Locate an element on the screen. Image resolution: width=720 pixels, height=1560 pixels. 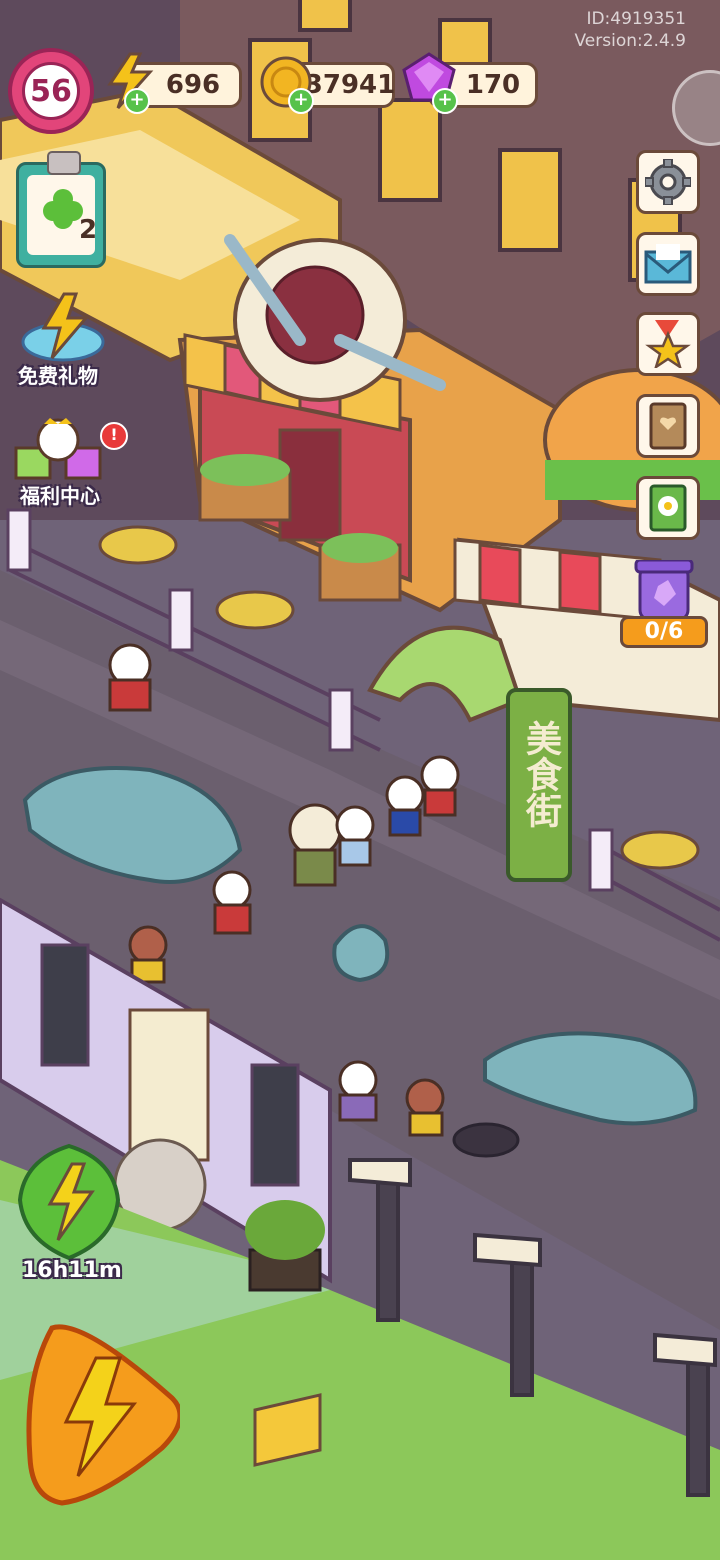
free-gift-label: 免费礼物 is located at coordinates (58, 376).